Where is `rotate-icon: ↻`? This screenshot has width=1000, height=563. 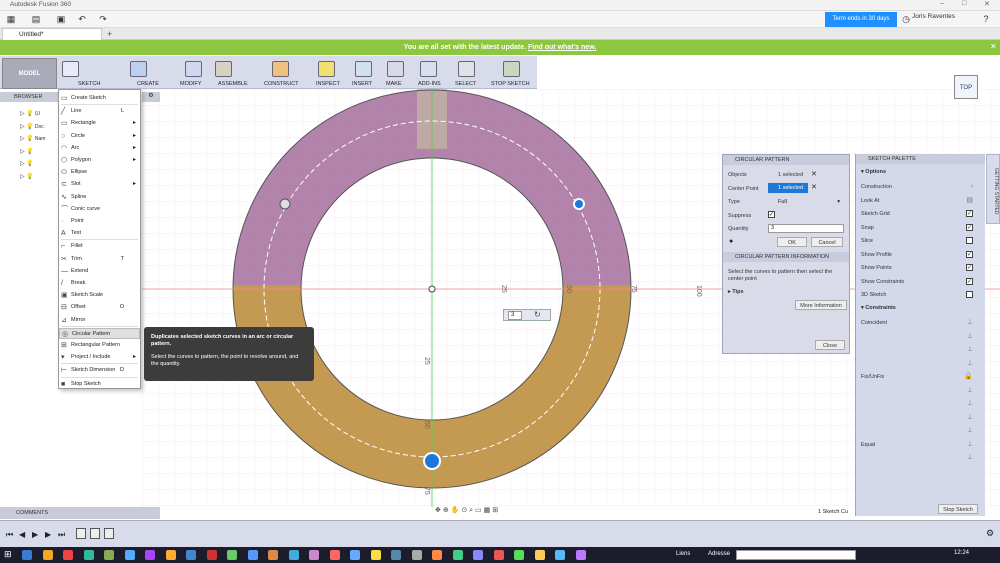 rotate-icon: ↻ is located at coordinates (537, 314).